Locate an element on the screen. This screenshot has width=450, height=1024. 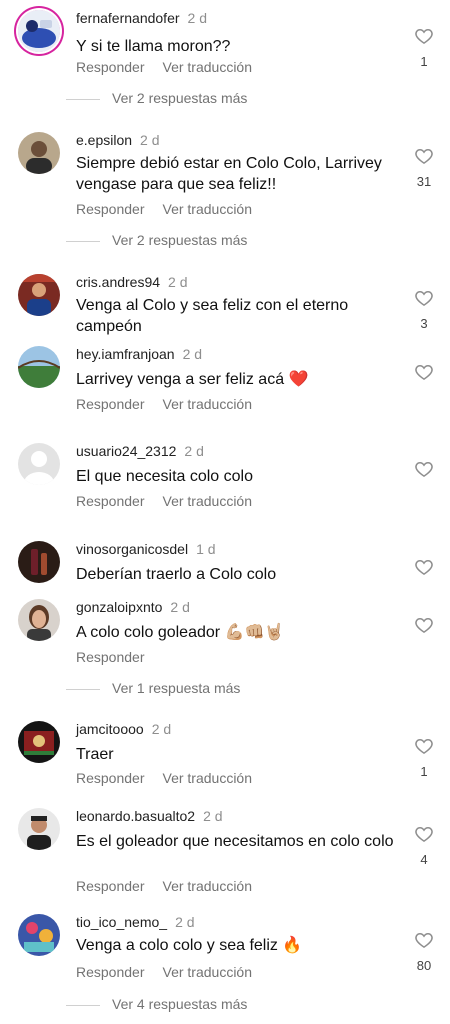
comment-text: A colo colo goleador 💪🏼👊🏼🤘🏼 is located at coordinates (180, 632).